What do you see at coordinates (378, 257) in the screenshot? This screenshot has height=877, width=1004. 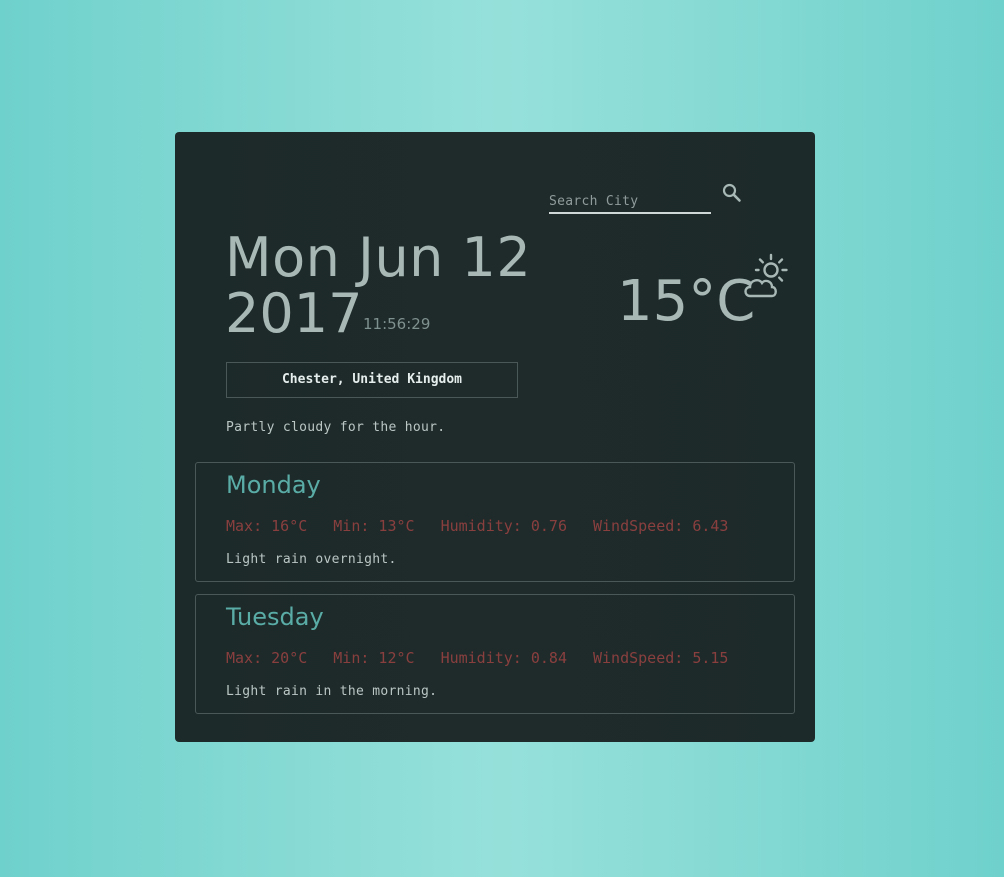 I see `current-date: Mon Jun 12` at bounding box center [378, 257].